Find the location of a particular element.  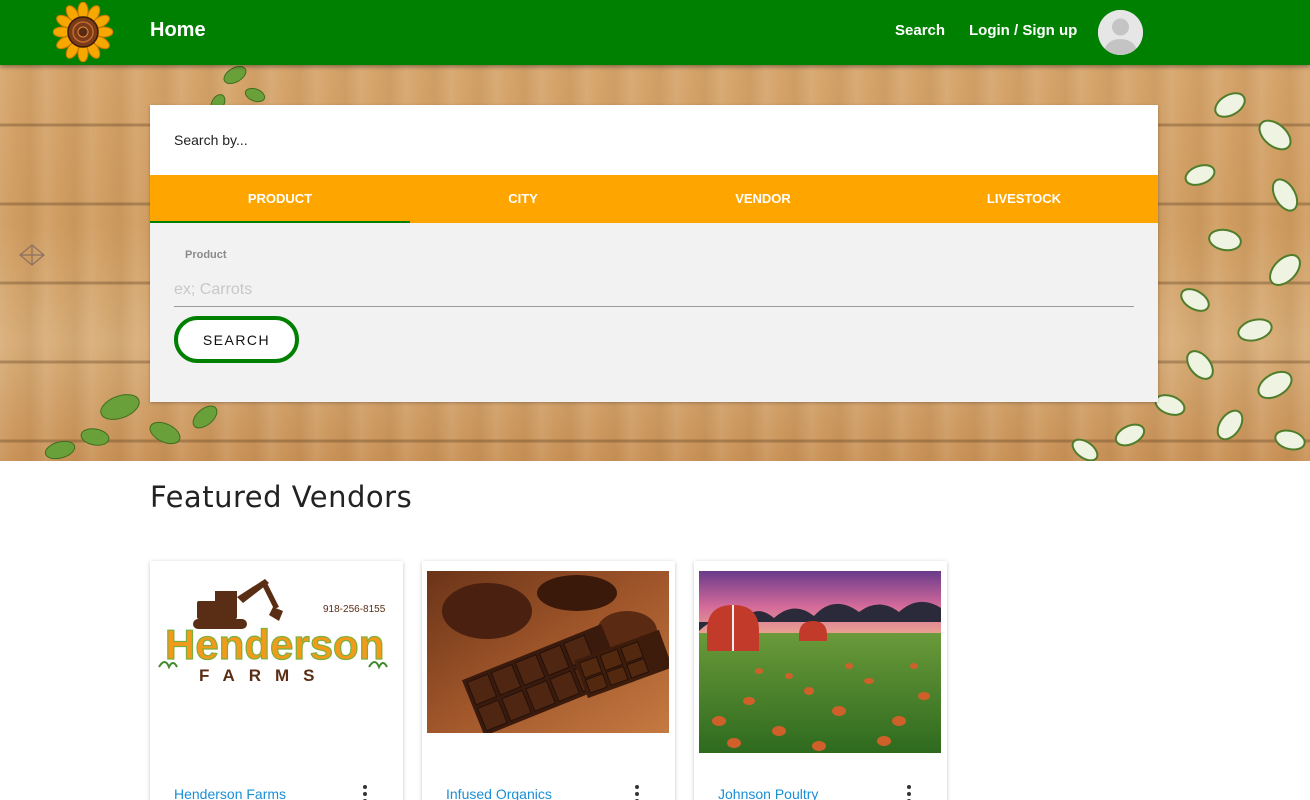

tab-product: PRODUCT is located at coordinates (280, 199).